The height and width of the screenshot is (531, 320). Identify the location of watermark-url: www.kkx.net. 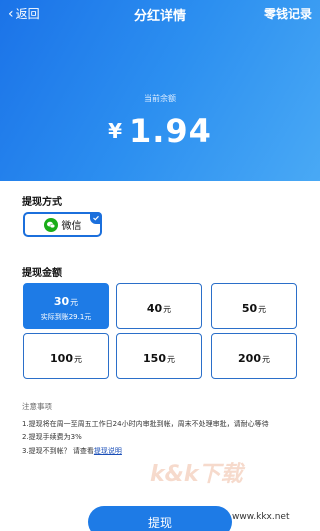
(261, 517).